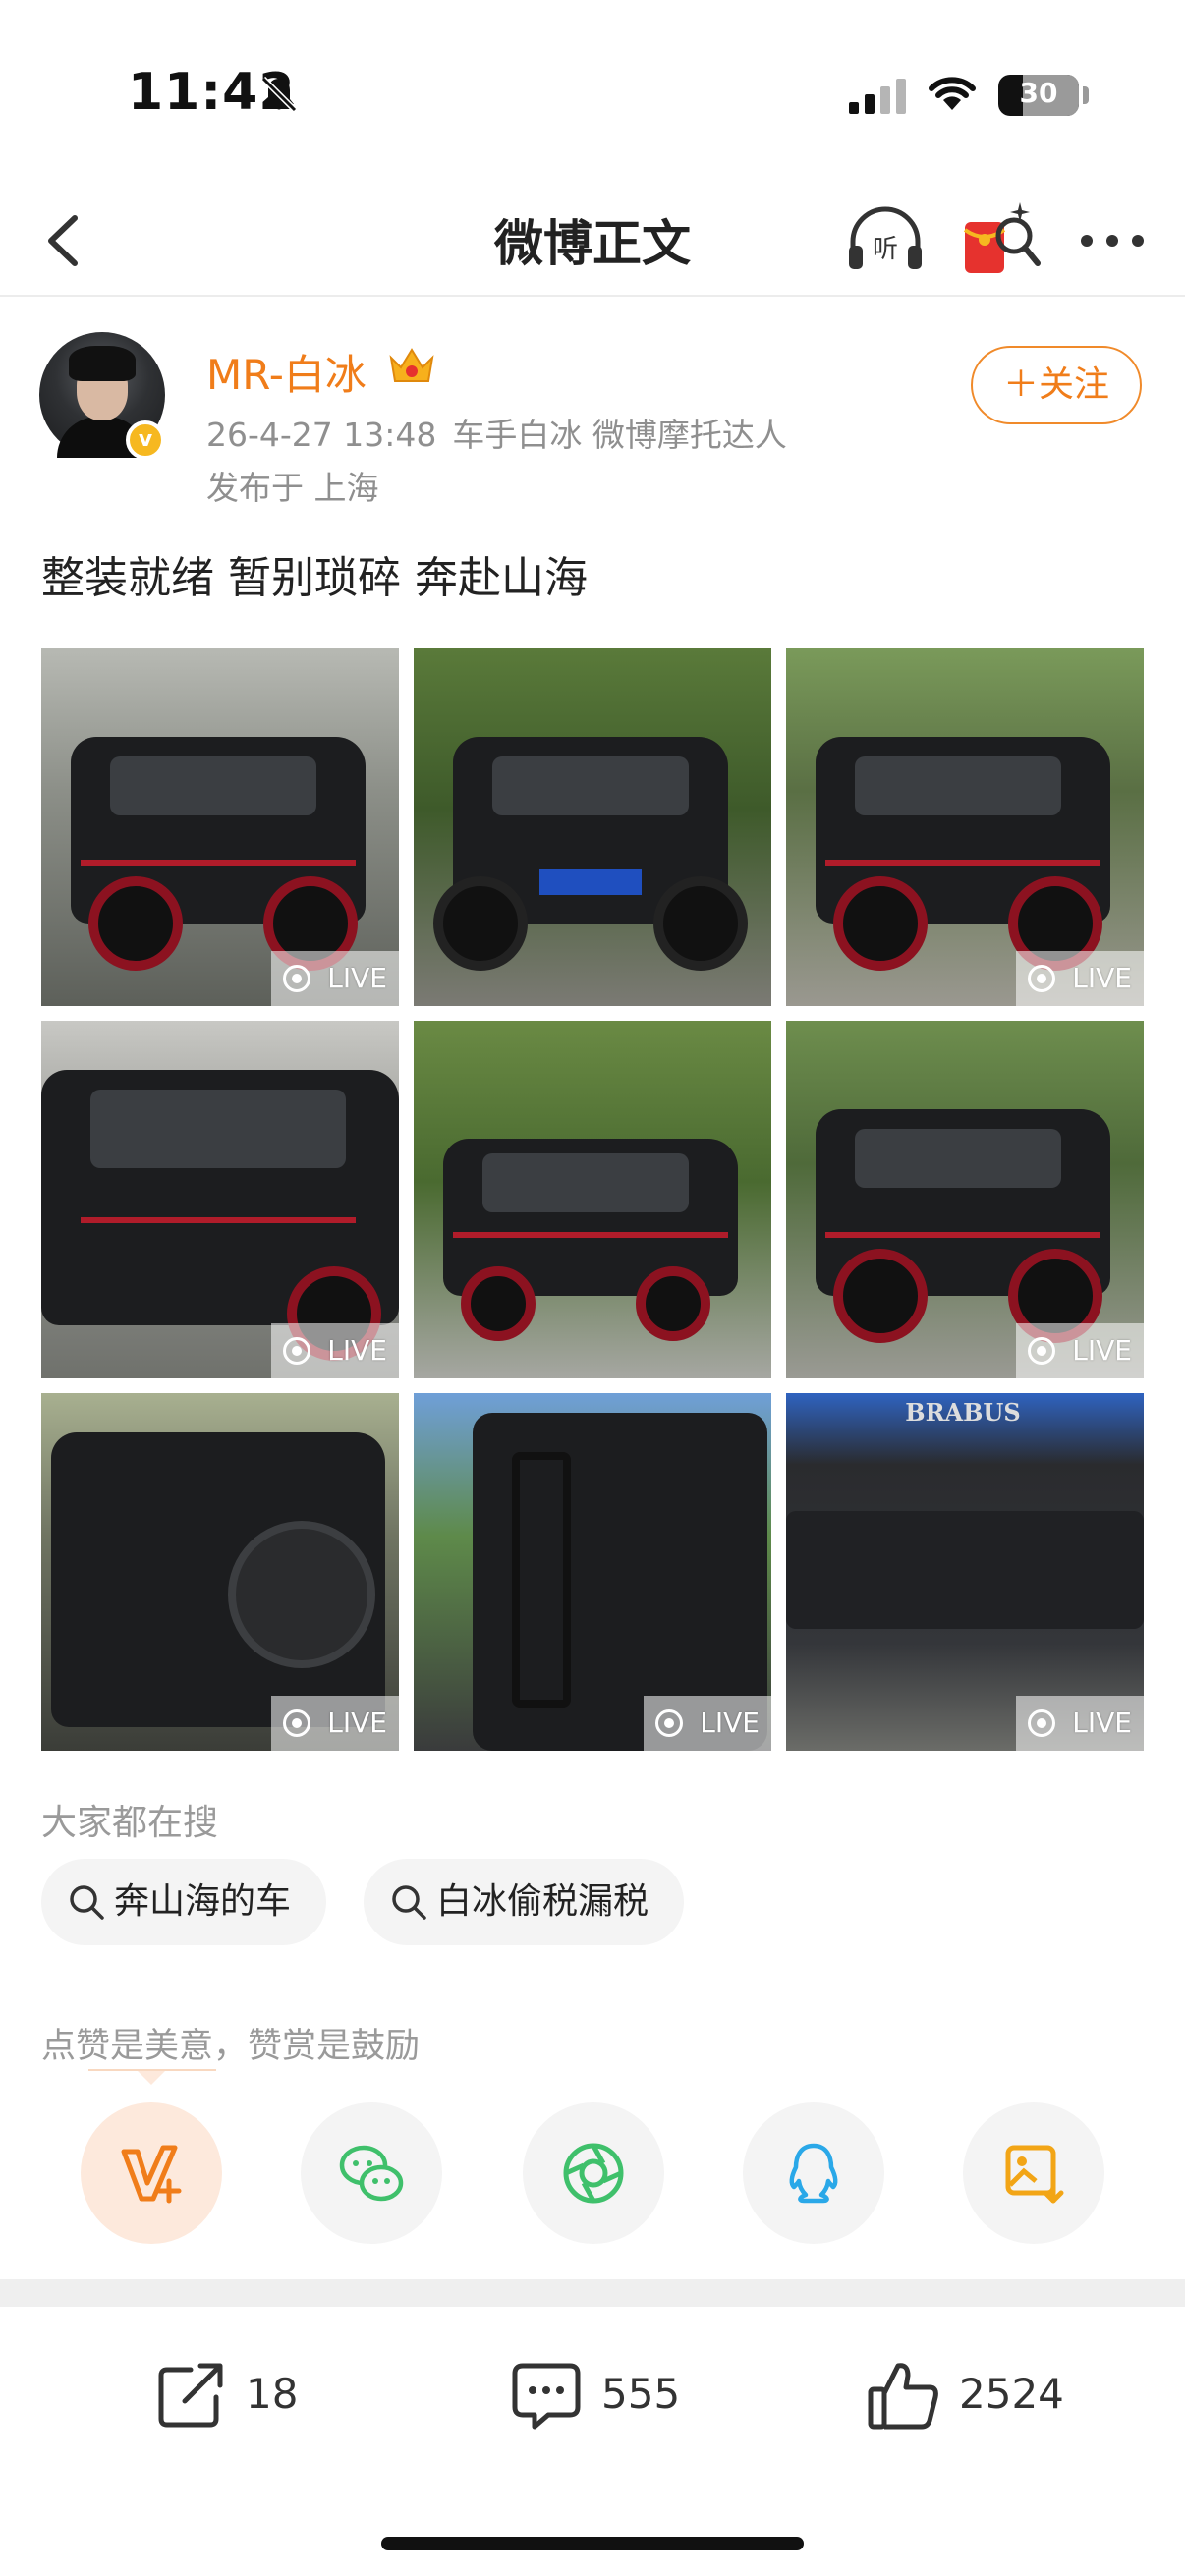  Describe the element at coordinates (592, 1572) in the screenshot. I see `photo-8: LIVE` at that location.